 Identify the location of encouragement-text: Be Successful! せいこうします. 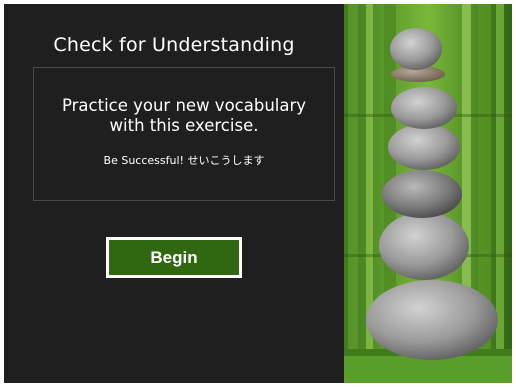
(184, 160).